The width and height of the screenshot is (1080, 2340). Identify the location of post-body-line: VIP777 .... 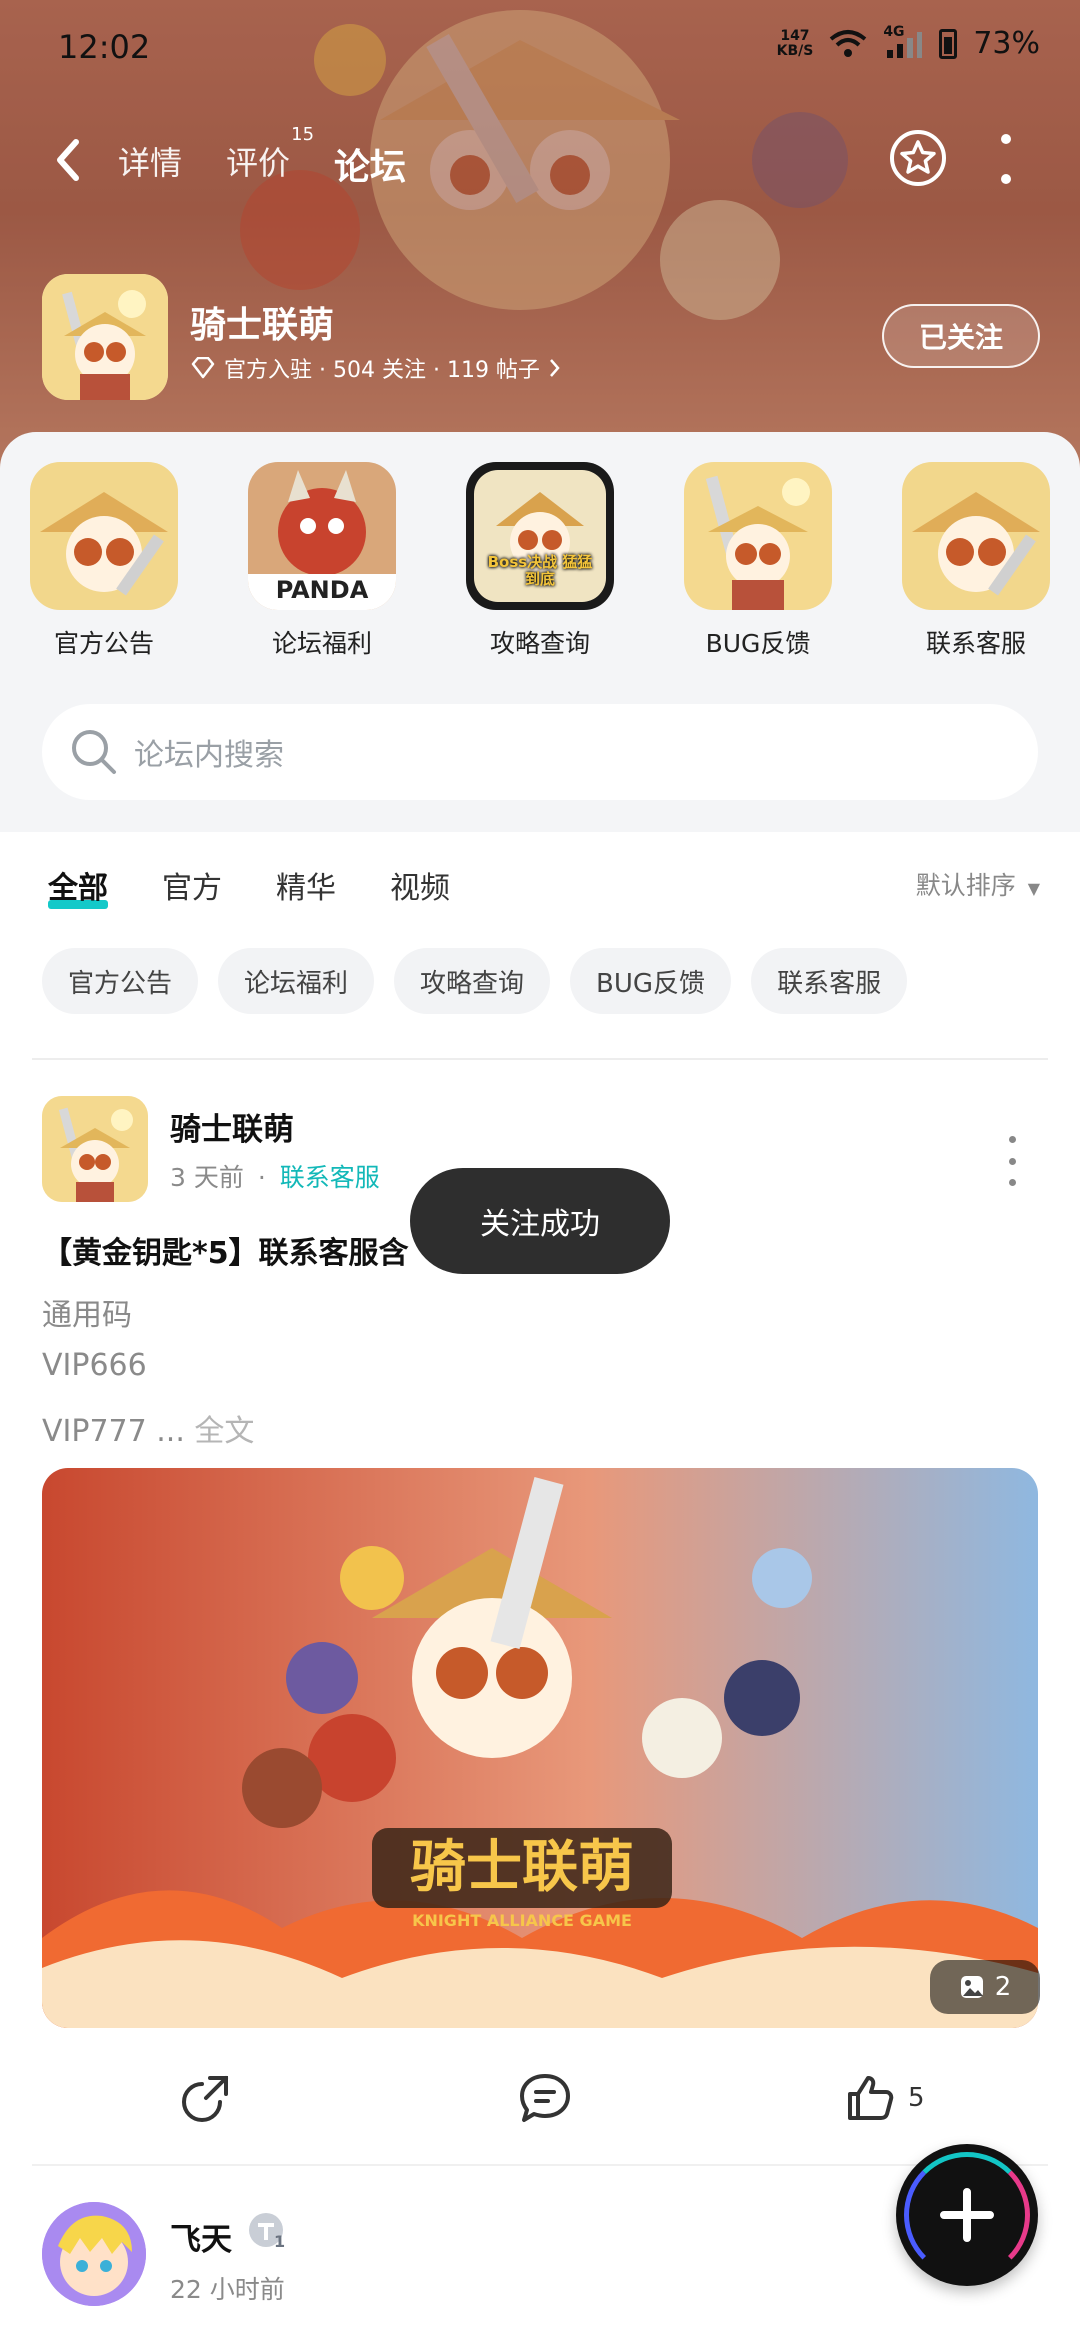
(113, 1431).